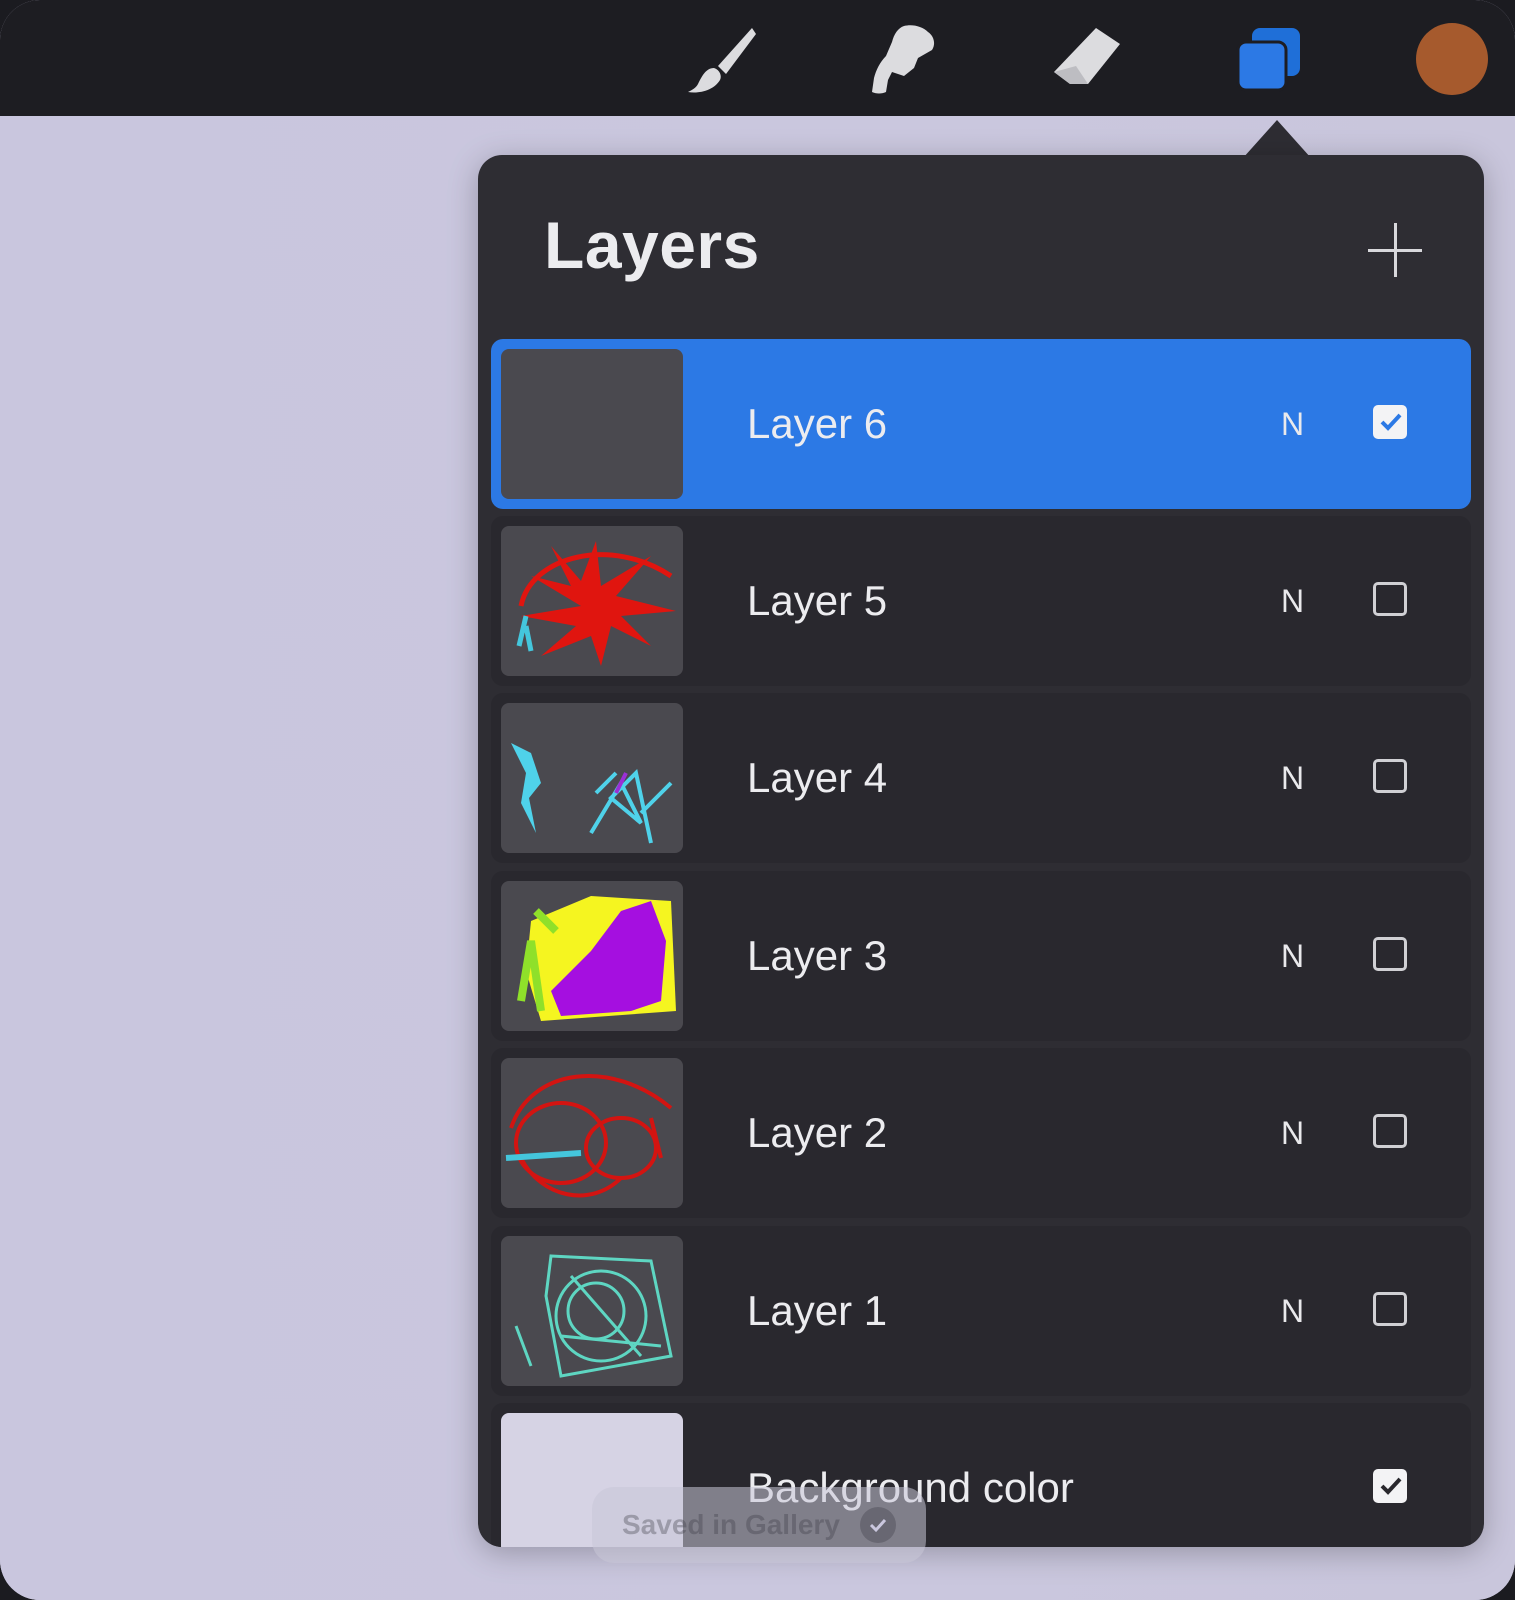 Image resolution: width=1515 pixels, height=1600 pixels. What do you see at coordinates (817, 1132) in the screenshot?
I see `layer-name: Layer 2` at bounding box center [817, 1132].